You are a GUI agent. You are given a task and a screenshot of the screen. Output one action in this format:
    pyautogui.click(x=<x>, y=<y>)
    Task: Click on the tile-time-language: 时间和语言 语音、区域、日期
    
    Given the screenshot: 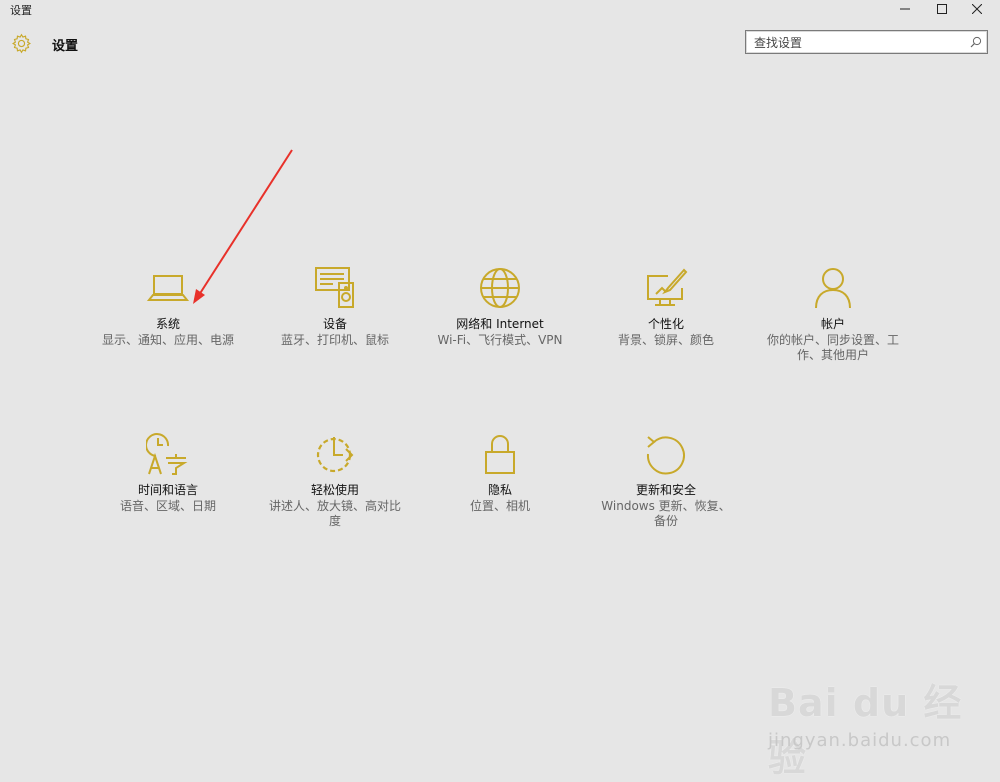 What is the action you would take?
    pyautogui.click(x=168, y=473)
    